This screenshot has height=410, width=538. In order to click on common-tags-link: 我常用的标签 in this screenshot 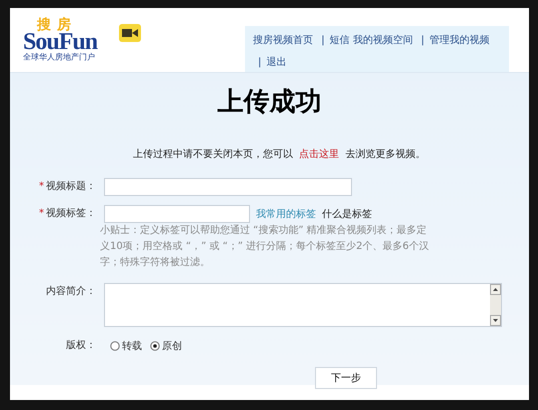, I will do `click(286, 214)`.